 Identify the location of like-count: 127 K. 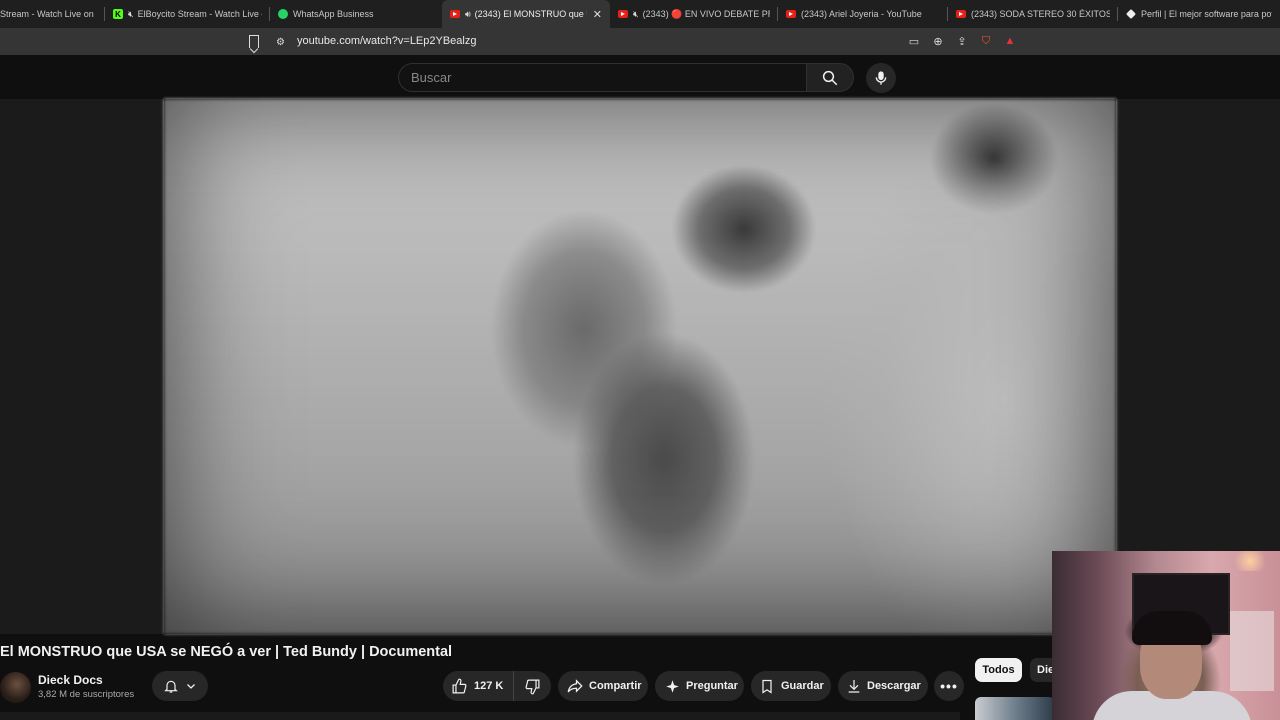
(489, 686).